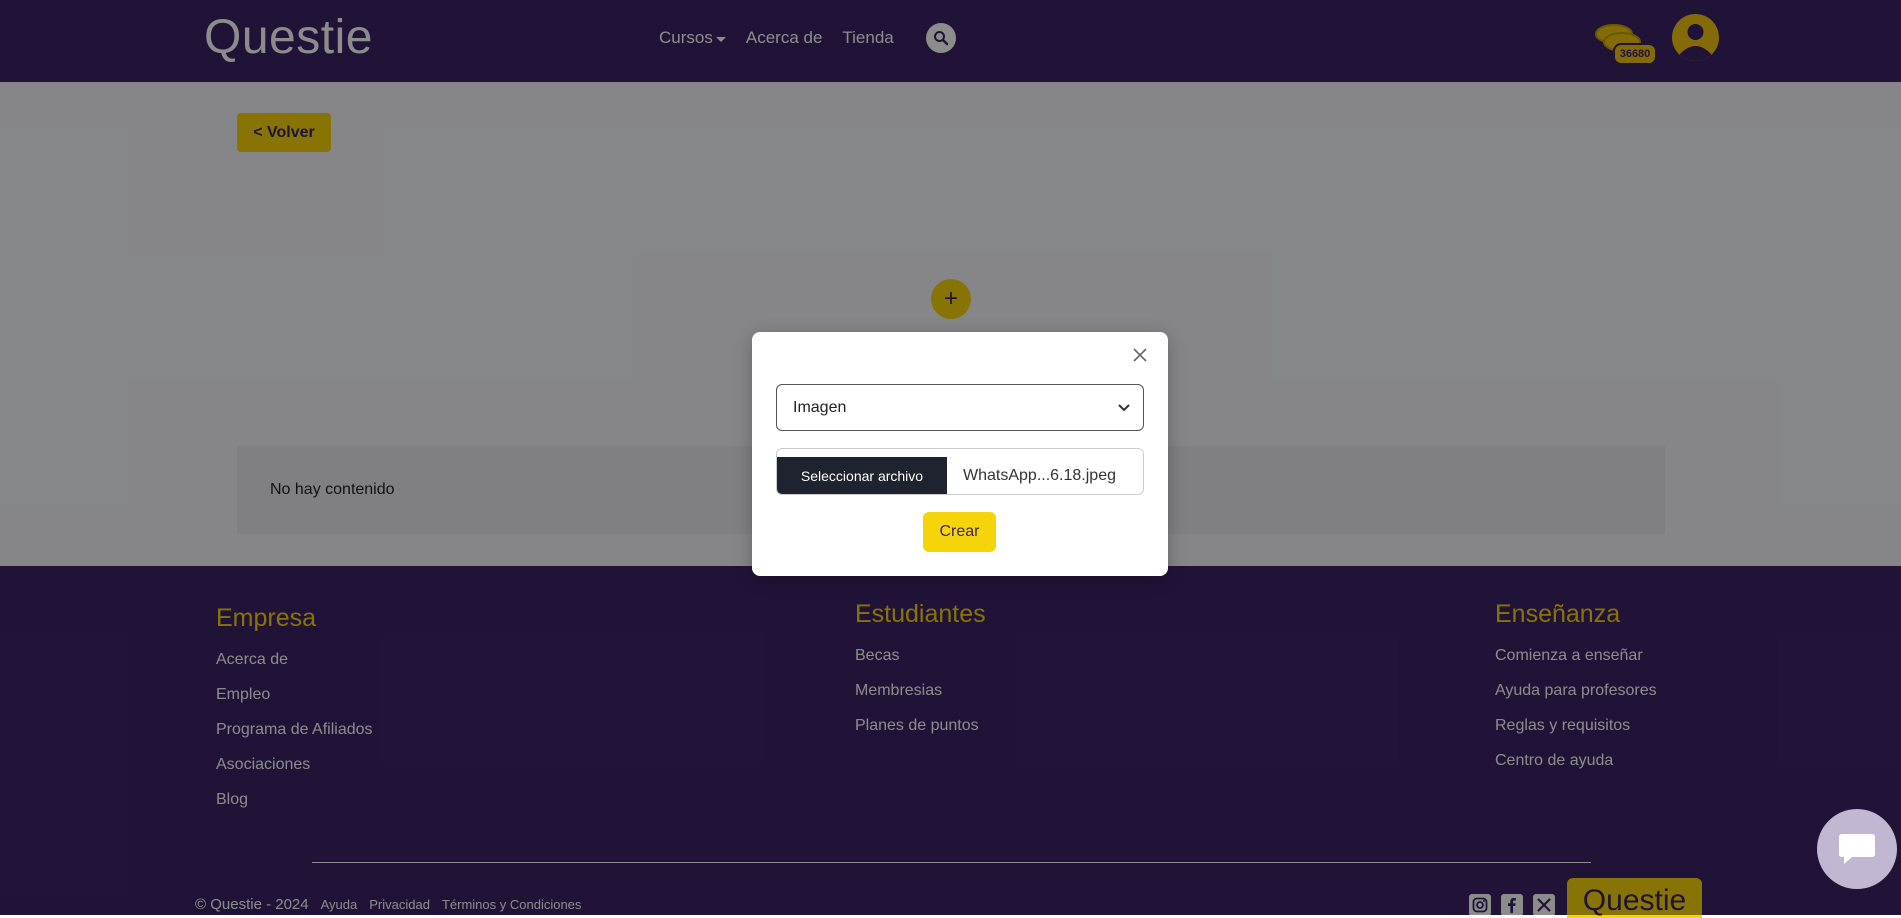 The height and width of the screenshot is (918, 1901). What do you see at coordinates (820, 407) in the screenshot?
I see `select-value: Imagen` at bounding box center [820, 407].